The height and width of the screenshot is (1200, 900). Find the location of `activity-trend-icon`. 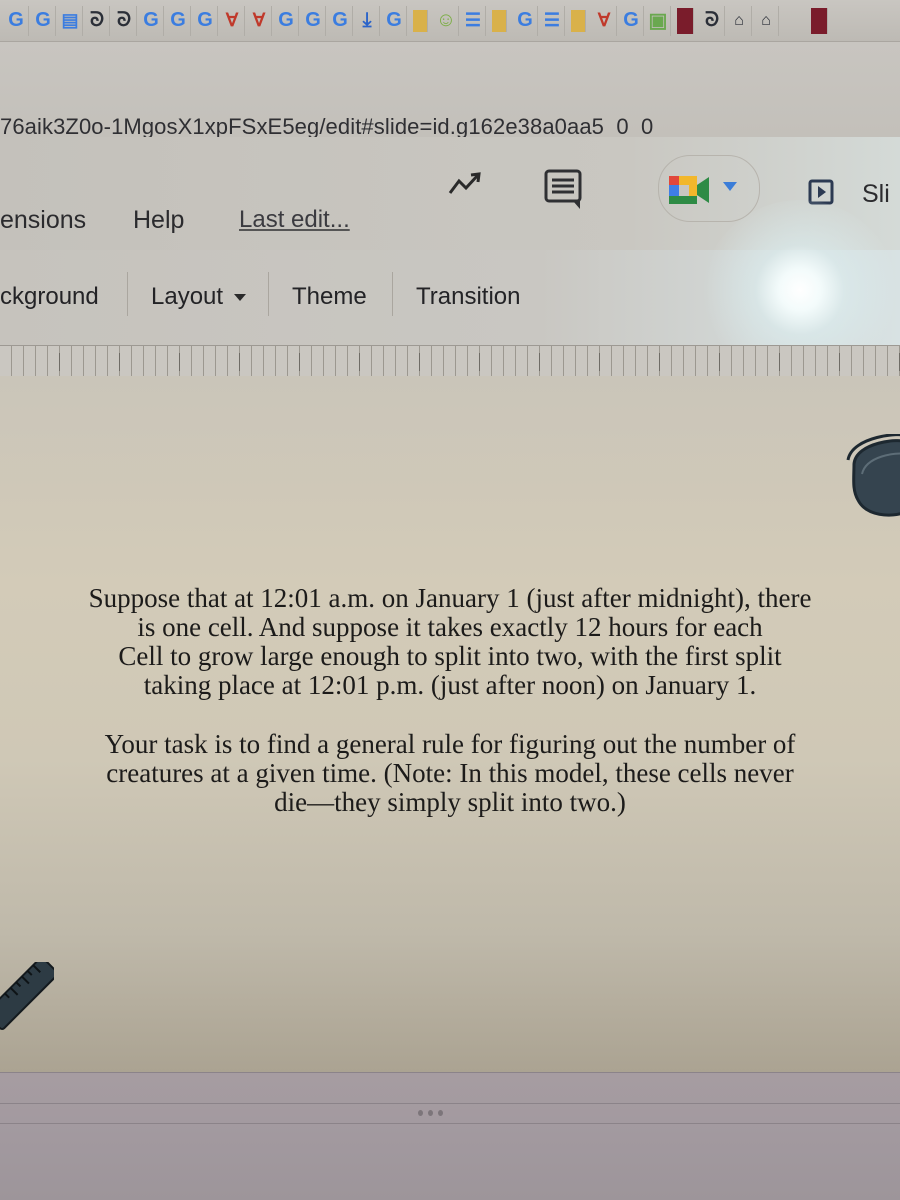

activity-trend-icon is located at coordinates (467, 184).